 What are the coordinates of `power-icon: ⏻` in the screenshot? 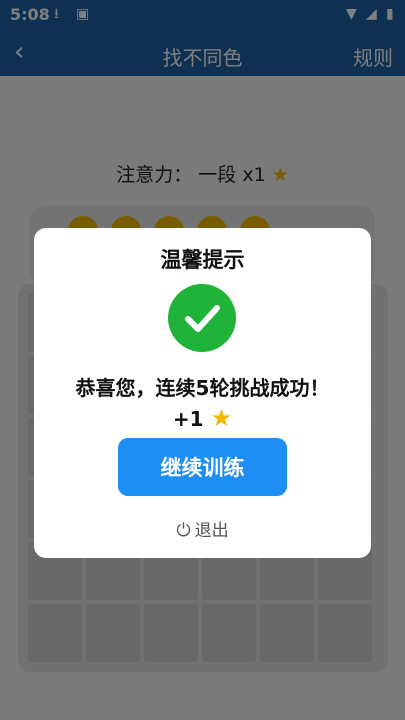 It's located at (183, 530).